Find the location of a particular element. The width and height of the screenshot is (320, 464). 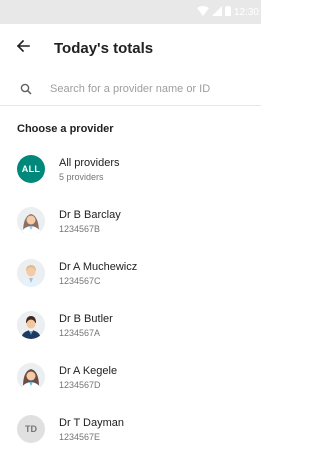

wifi-icon is located at coordinates (202, 12).